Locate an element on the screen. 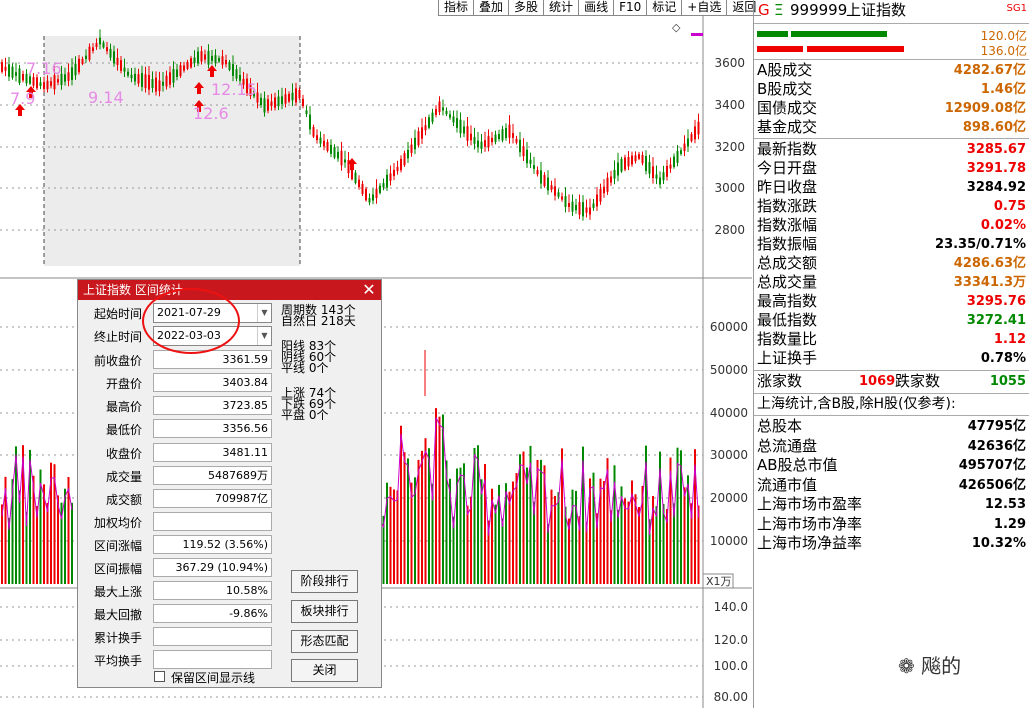  quote-row-label: 指数涨跌 is located at coordinates (787, 206).